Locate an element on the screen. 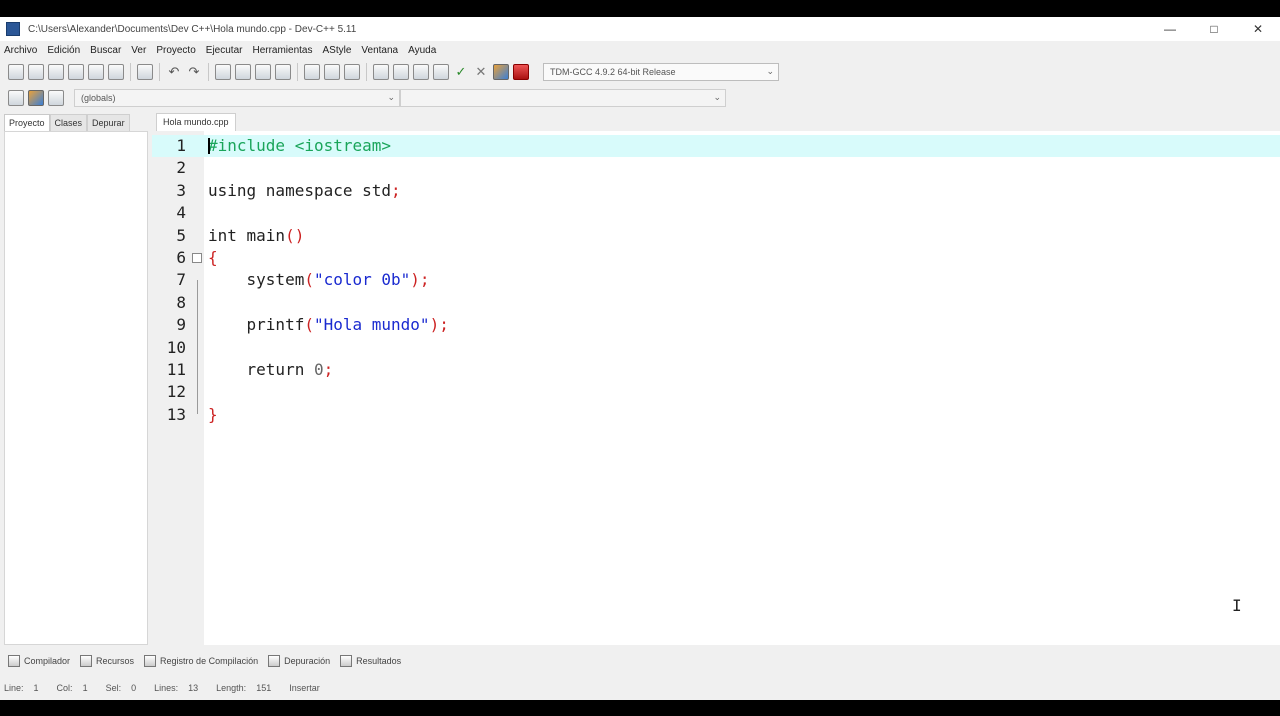 The height and width of the screenshot is (716, 1280). compiler-select: TDM-GCC 4.9.2 64-bit Release ⌄ is located at coordinates (661, 72).